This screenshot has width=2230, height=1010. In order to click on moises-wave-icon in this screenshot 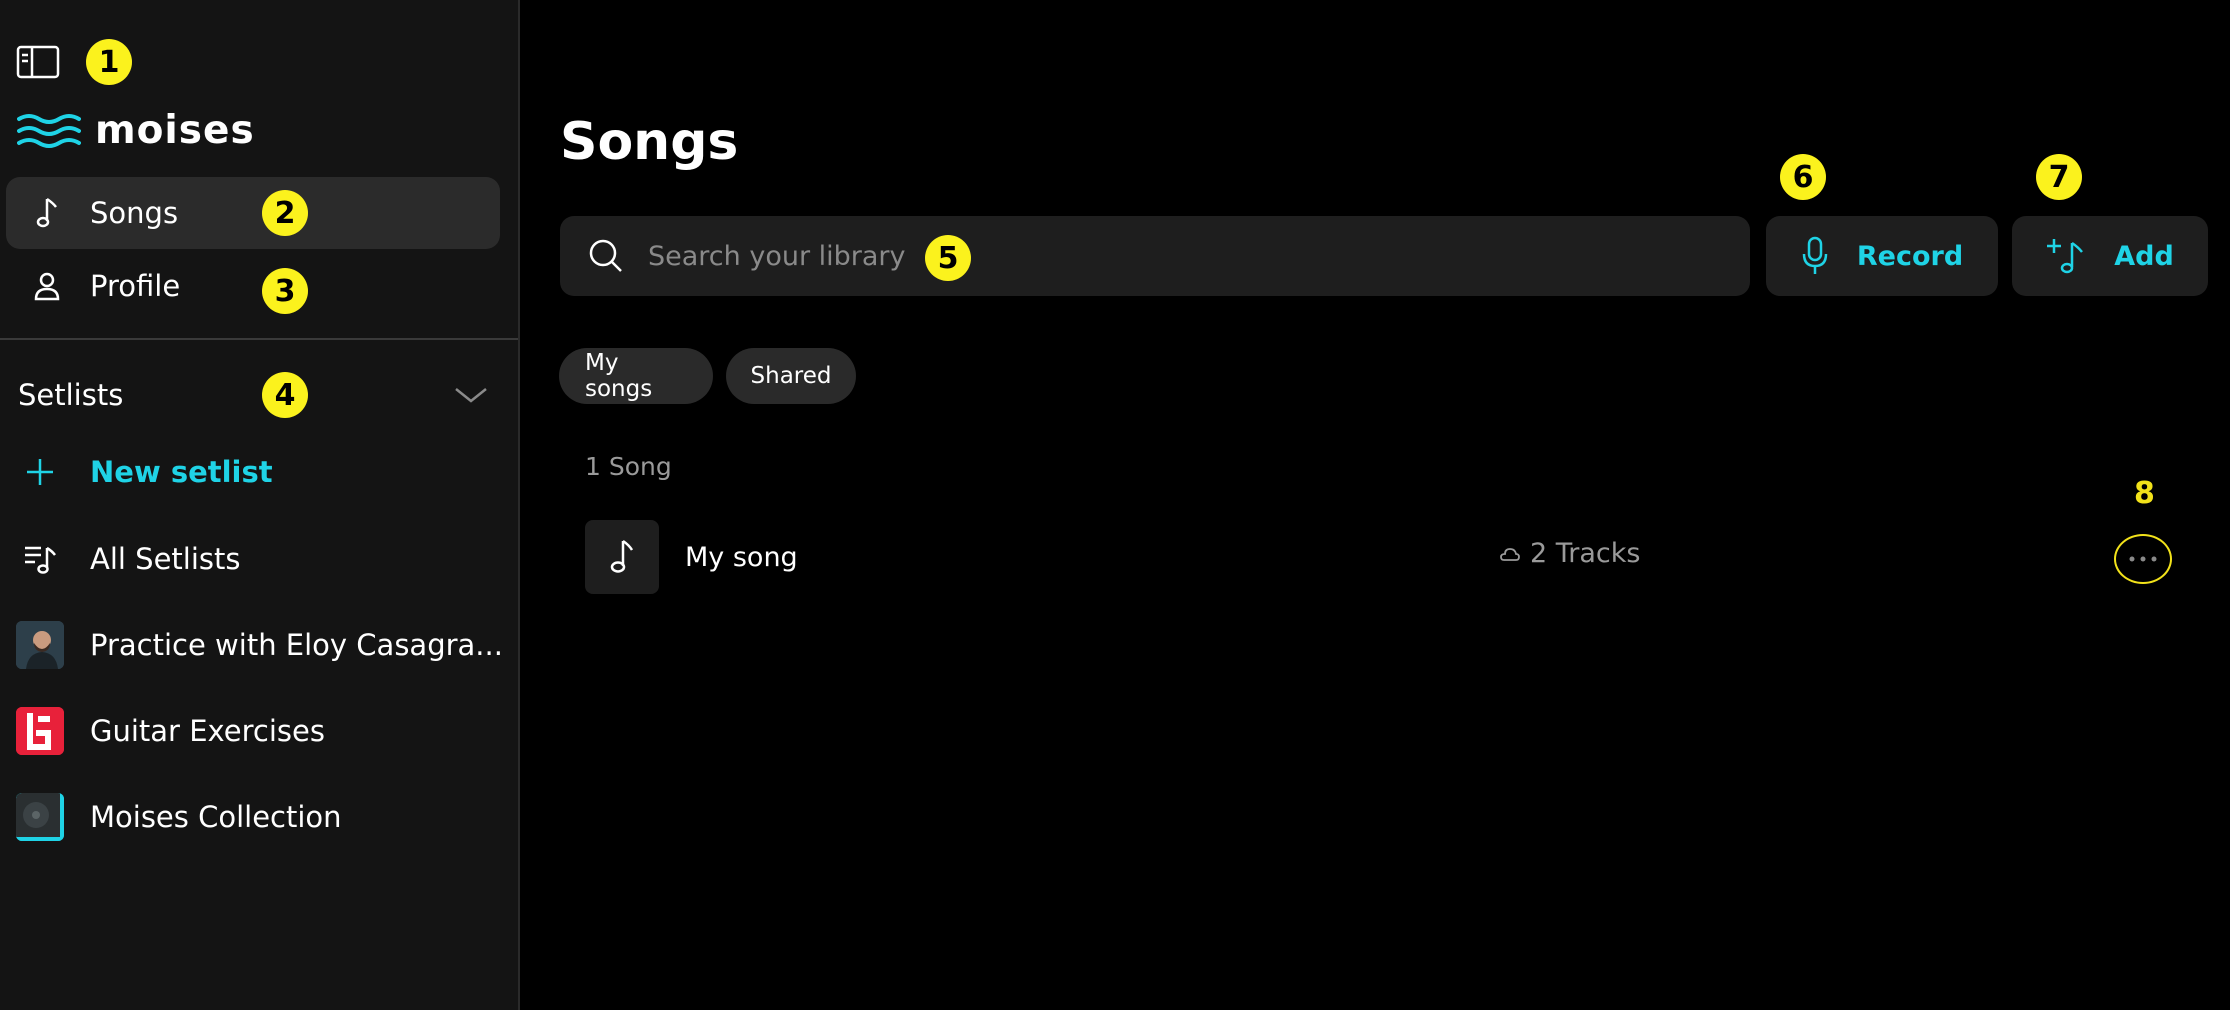, I will do `click(49, 130)`.